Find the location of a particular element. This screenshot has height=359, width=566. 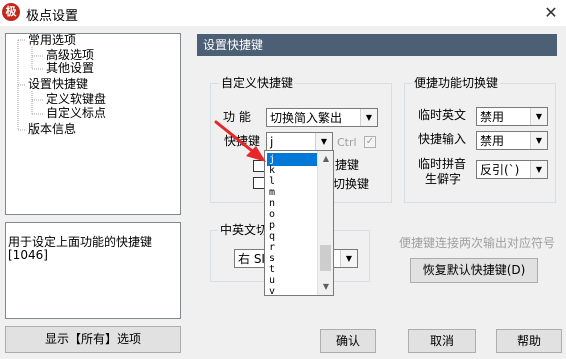

shortcut-key-dropdown: jklmnopqrstuv ▲ ▼ is located at coordinates (299, 224).